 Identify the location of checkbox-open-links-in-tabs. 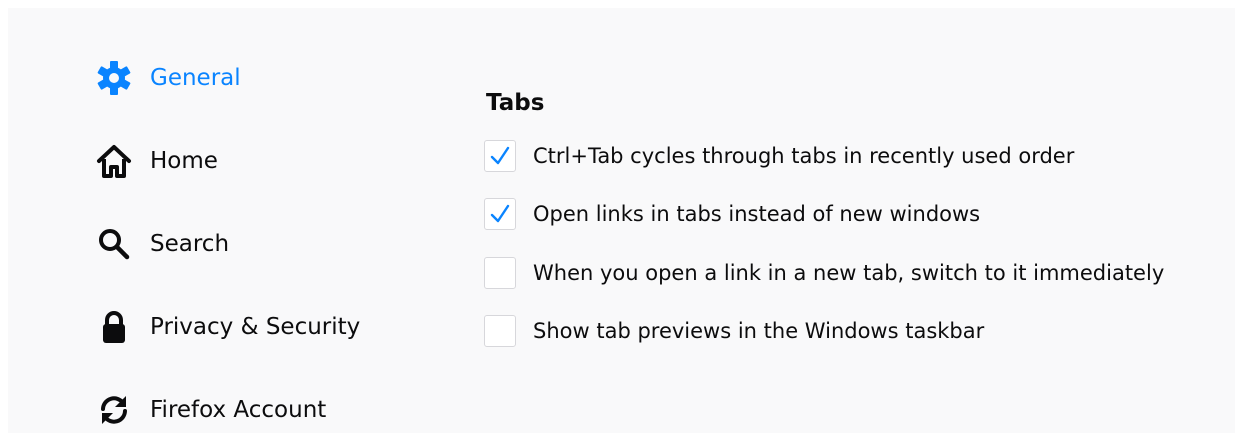
(500, 214).